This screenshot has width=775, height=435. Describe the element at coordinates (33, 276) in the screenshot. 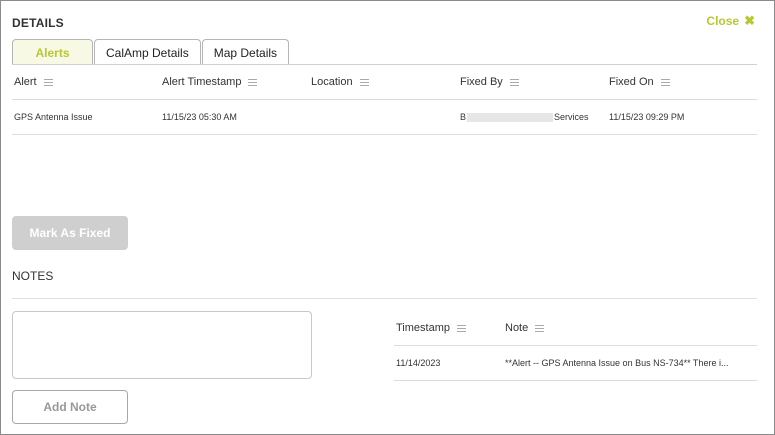

I see `notes-heading: NOTES` at that location.